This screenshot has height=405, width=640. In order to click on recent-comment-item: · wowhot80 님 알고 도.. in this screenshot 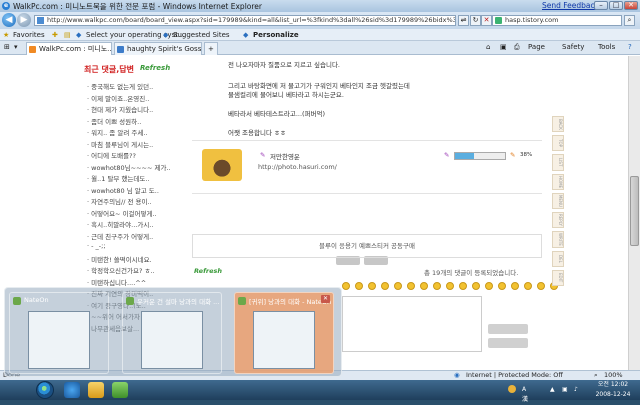, I will do `click(133, 191)`.